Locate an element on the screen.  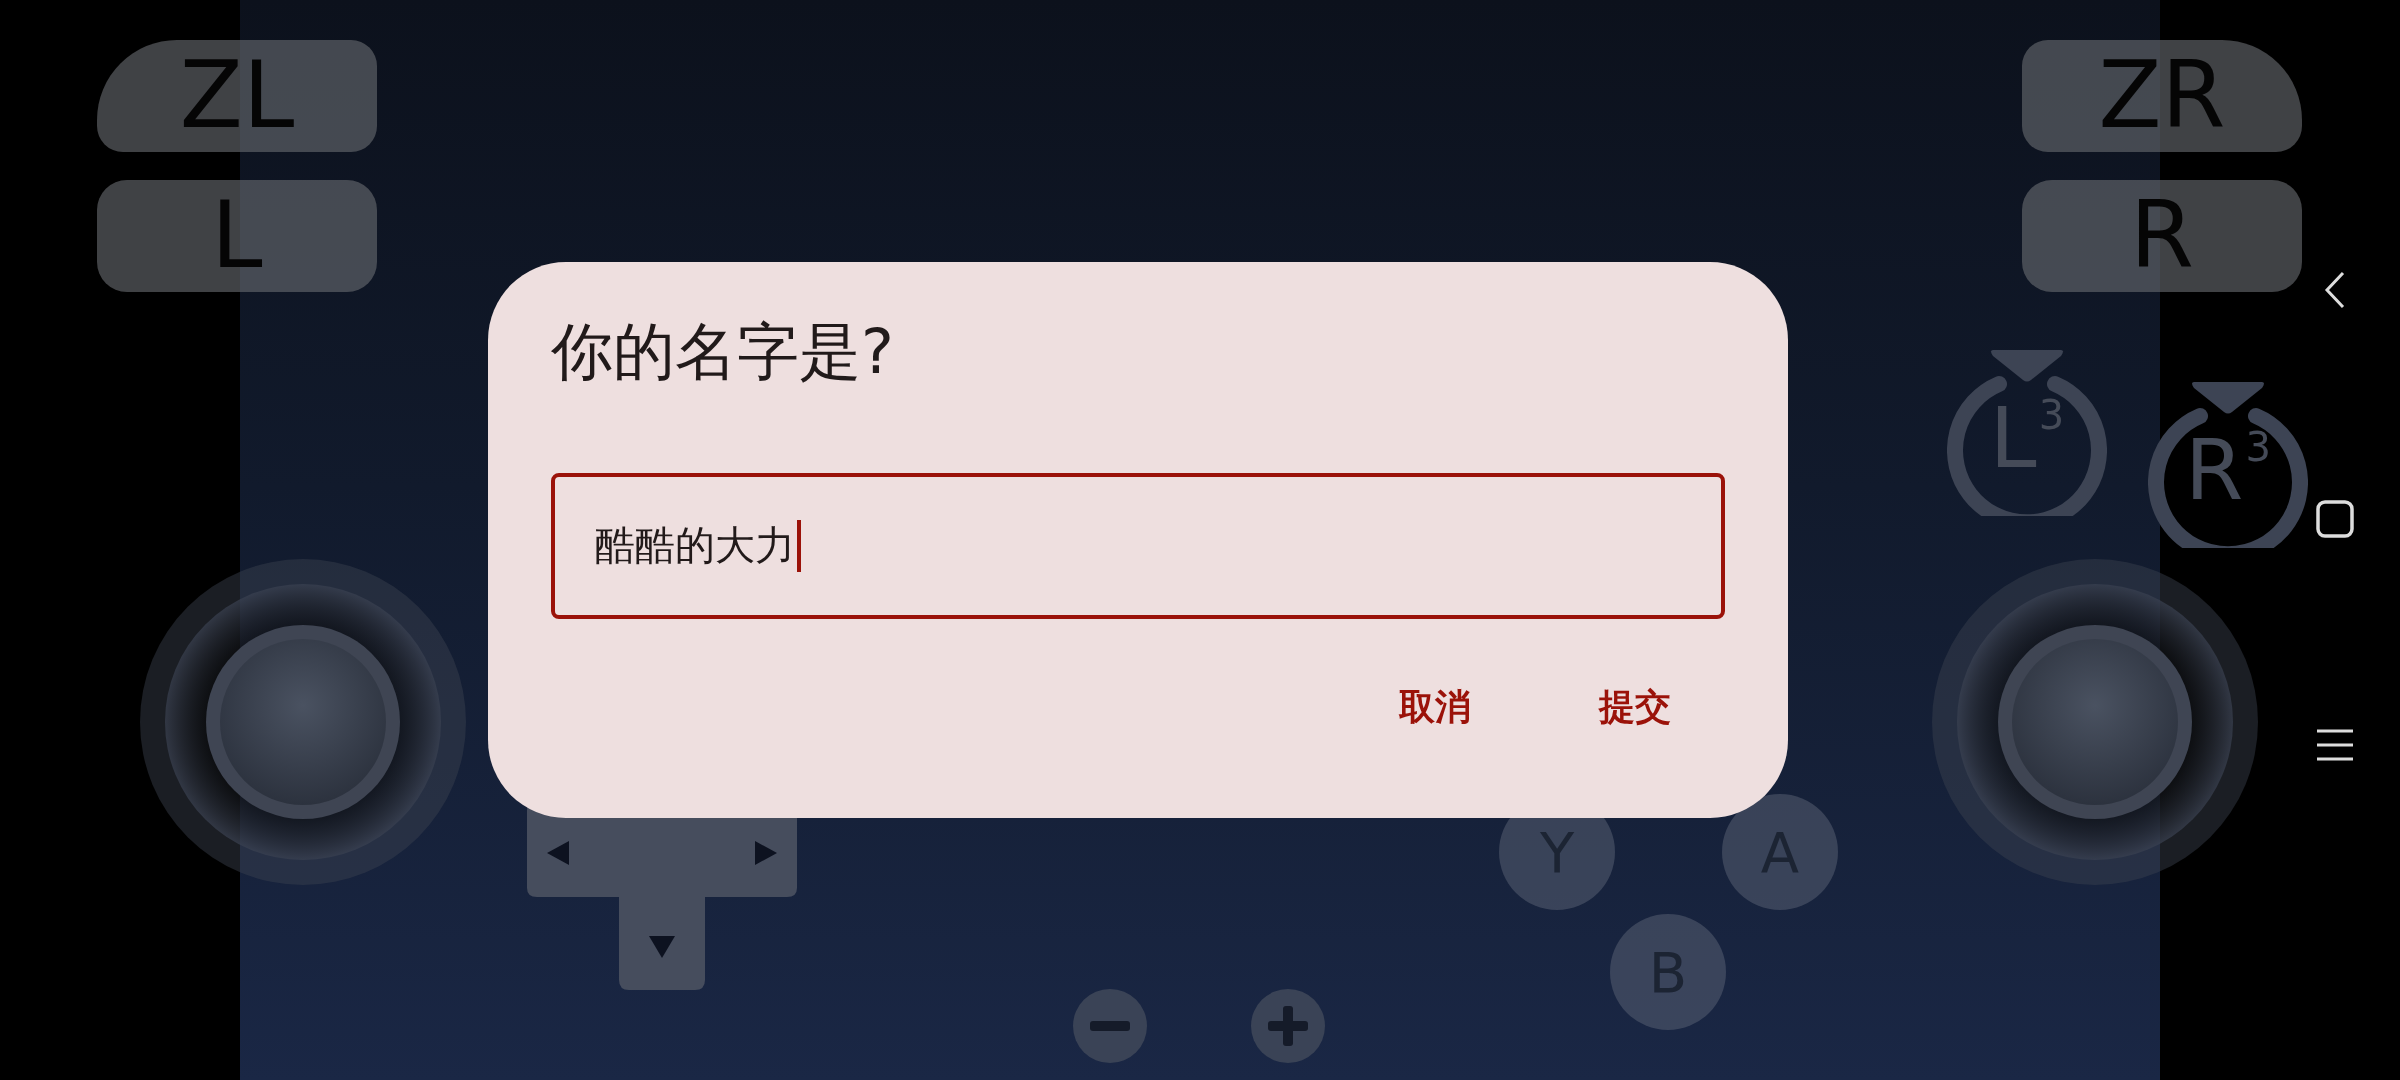
back-icon is located at coordinates (2335, 290).